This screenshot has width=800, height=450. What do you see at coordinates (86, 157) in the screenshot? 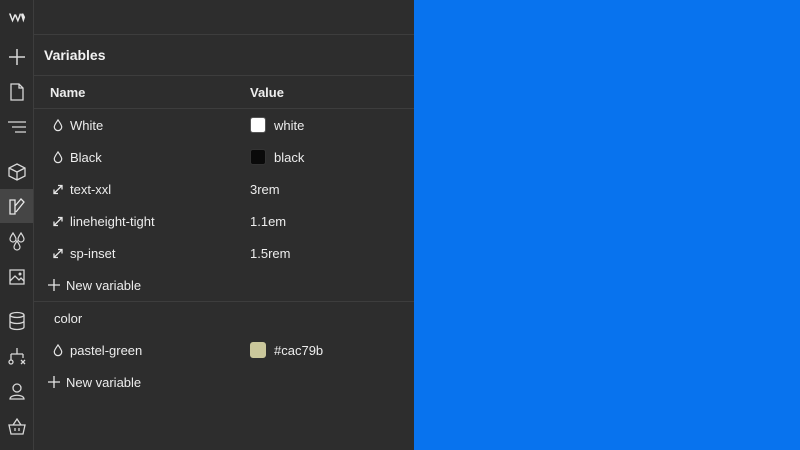
I see `variable-name: Black` at bounding box center [86, 157].